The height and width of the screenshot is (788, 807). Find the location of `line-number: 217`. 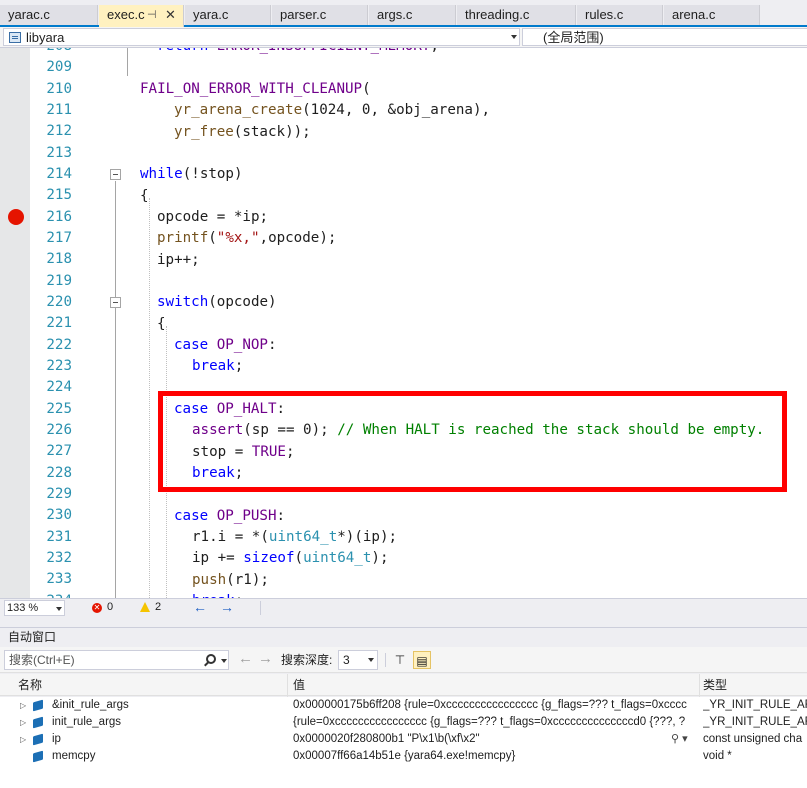

line-number: 217 is located at coordinates (59, 237).